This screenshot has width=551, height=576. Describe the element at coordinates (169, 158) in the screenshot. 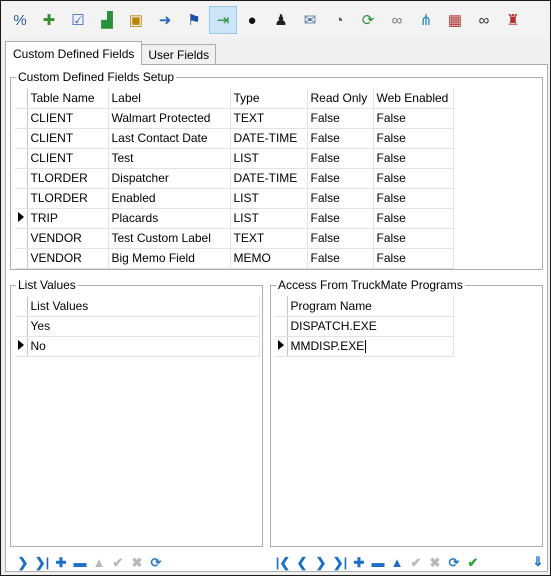

I see `cell-label: Test` at that location.